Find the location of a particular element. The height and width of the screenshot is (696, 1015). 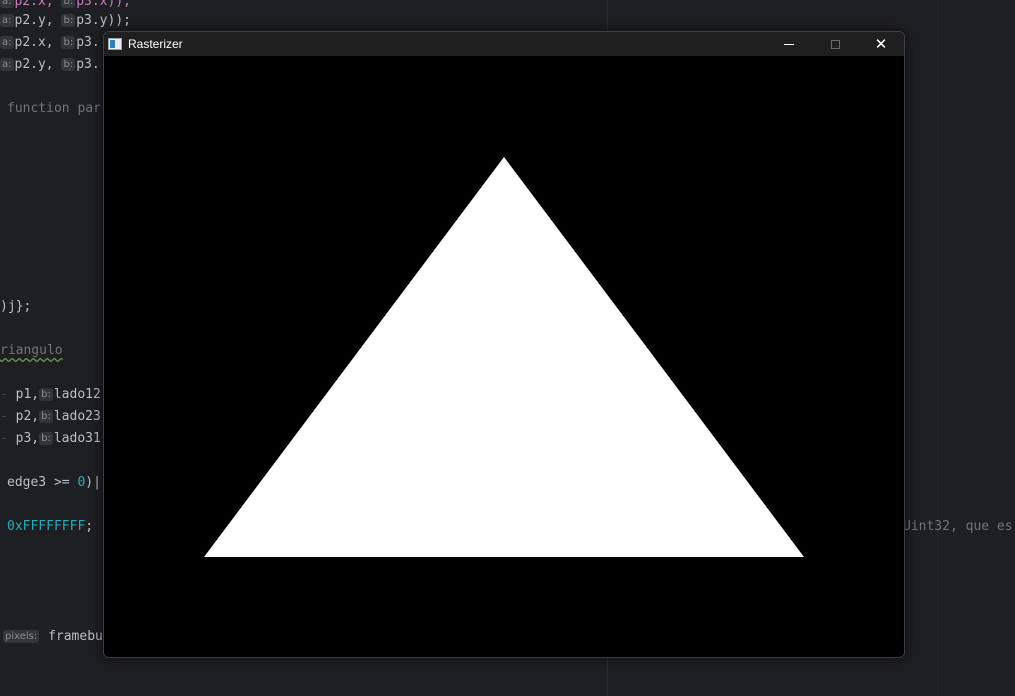

code-text: p3, is located at coordinates (27, 438).